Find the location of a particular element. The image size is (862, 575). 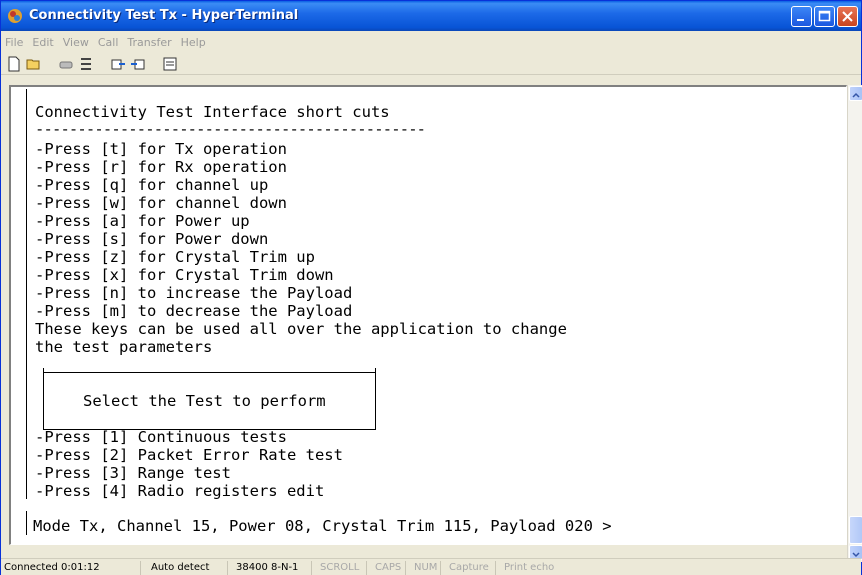

receive-icon is located at coordinates (138, 64).